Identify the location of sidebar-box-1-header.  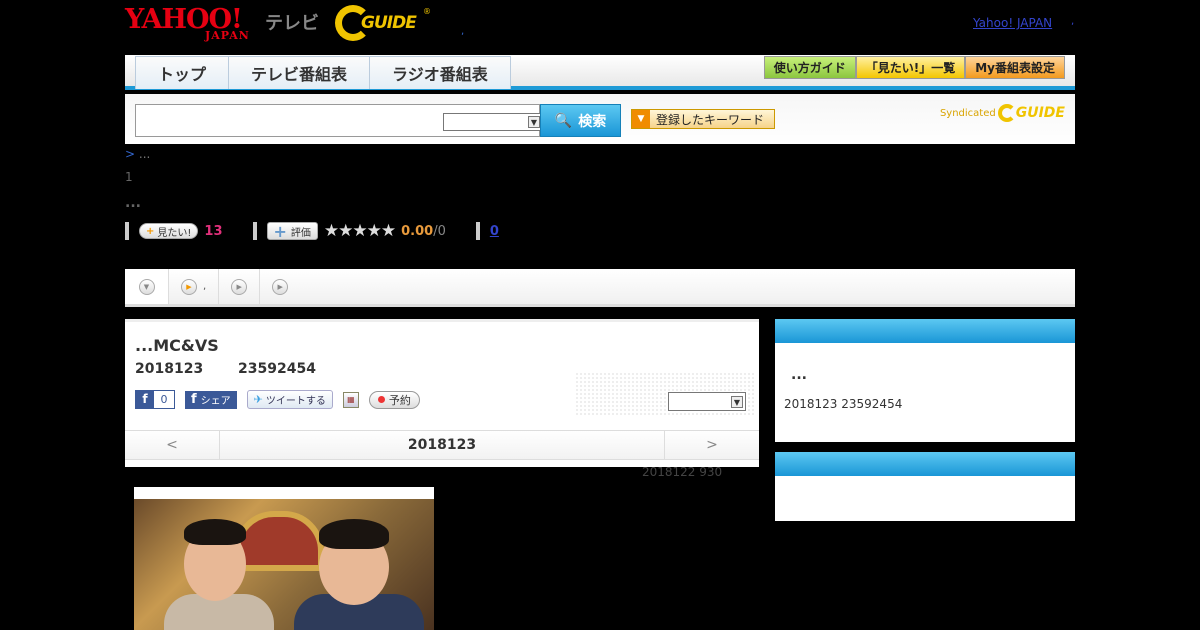
(925, 331).